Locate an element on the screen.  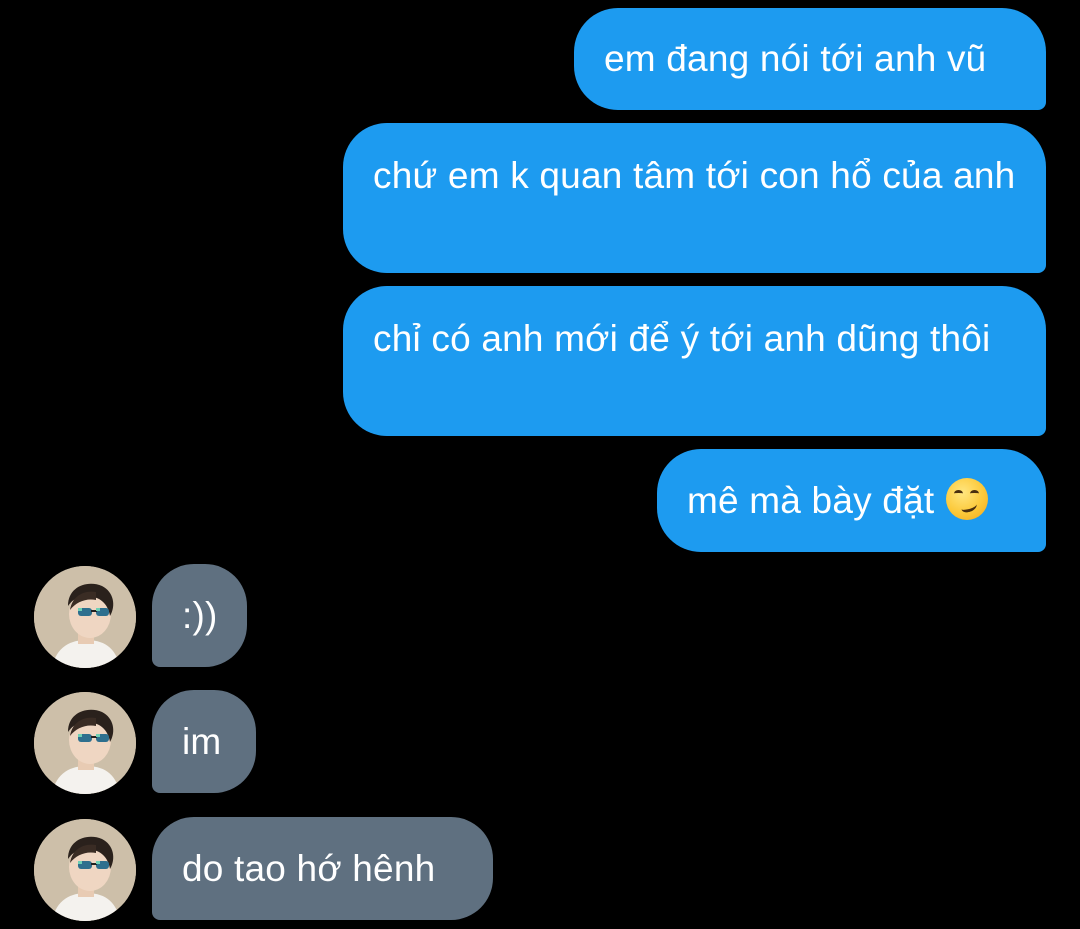
incoming-message-bubble: im is located at coordinates (204, 741).